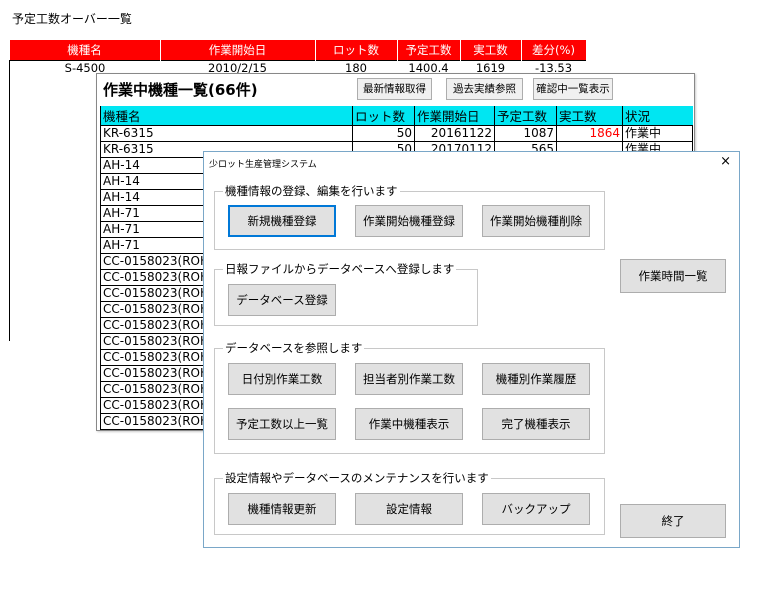  Describe the element at coordinates (409, 424) in the screenshot. I see `in-progress-display-button: 作業中機種表示` at that location.